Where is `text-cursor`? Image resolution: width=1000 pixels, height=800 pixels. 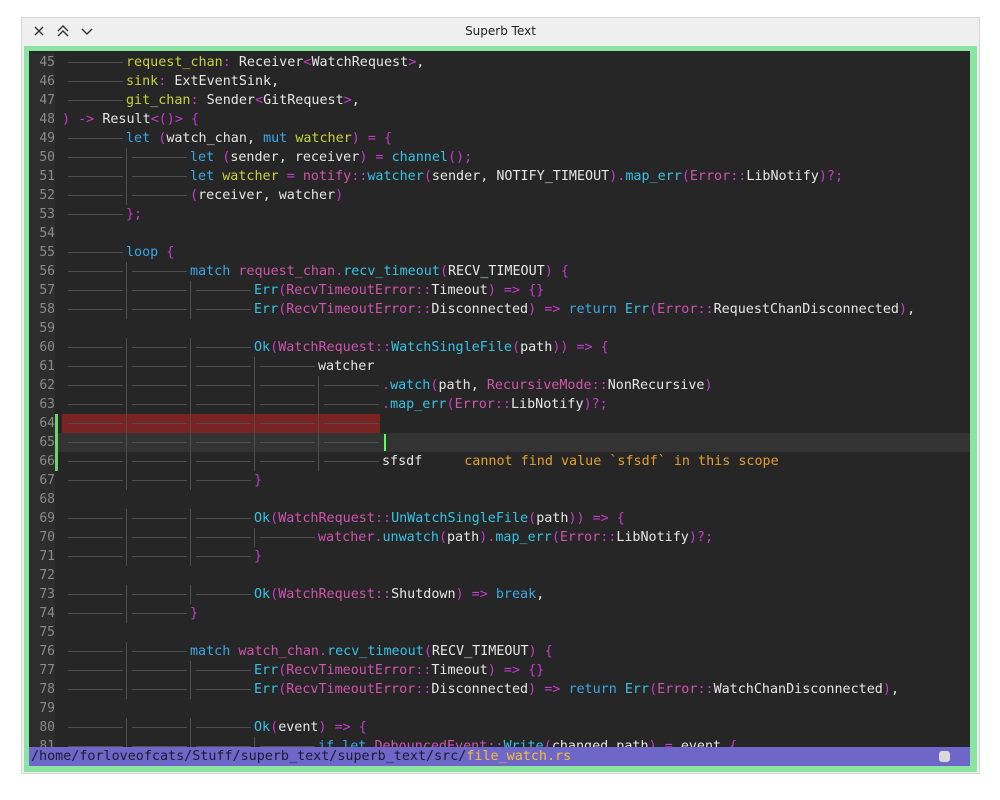
text-cursor is located at coordinates (385, 442).